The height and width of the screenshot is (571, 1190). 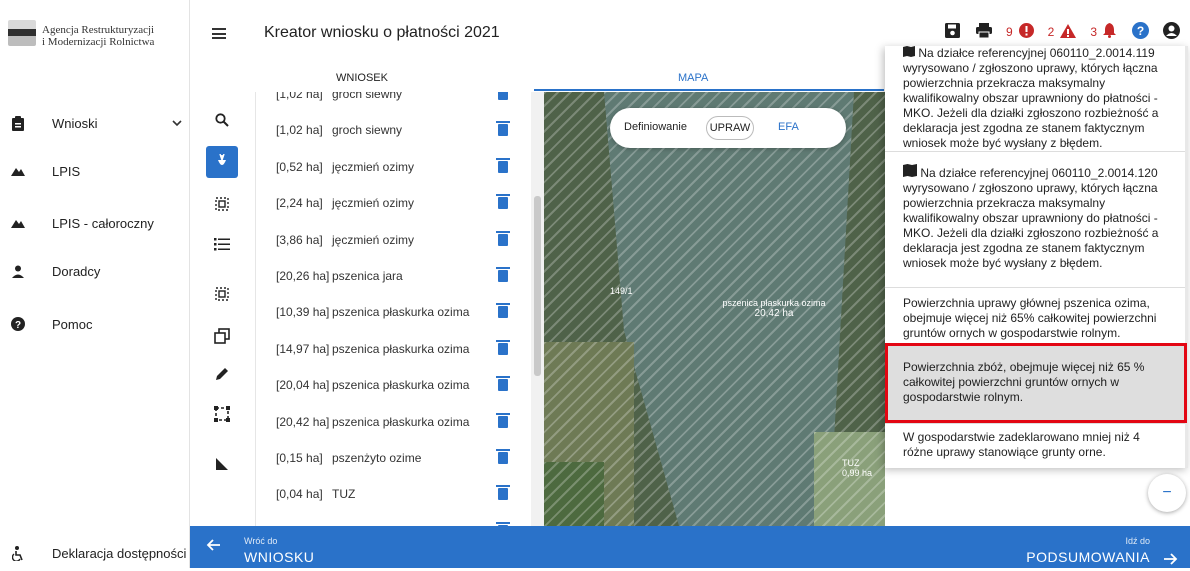 I want to click on measure-angle-icon, so click(x=222, y=464).